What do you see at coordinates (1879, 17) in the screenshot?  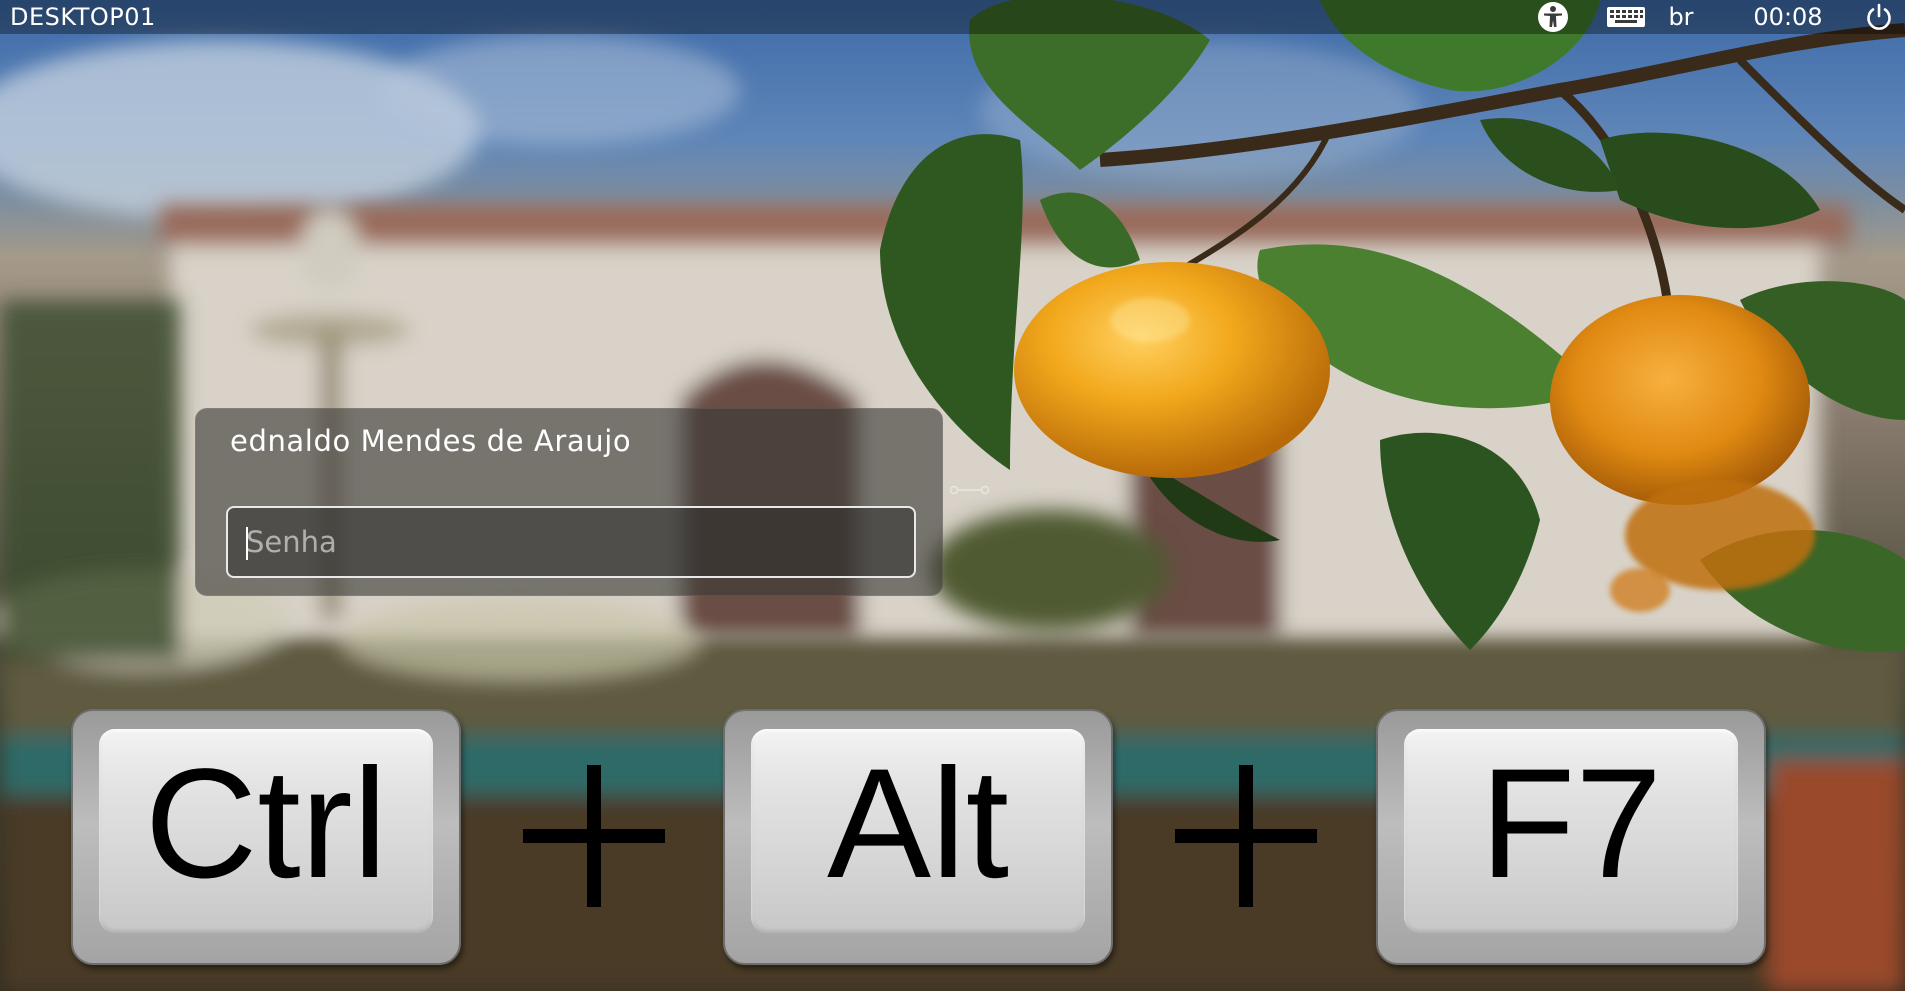 I see `power-icon` at bounding box center [1879, 17].